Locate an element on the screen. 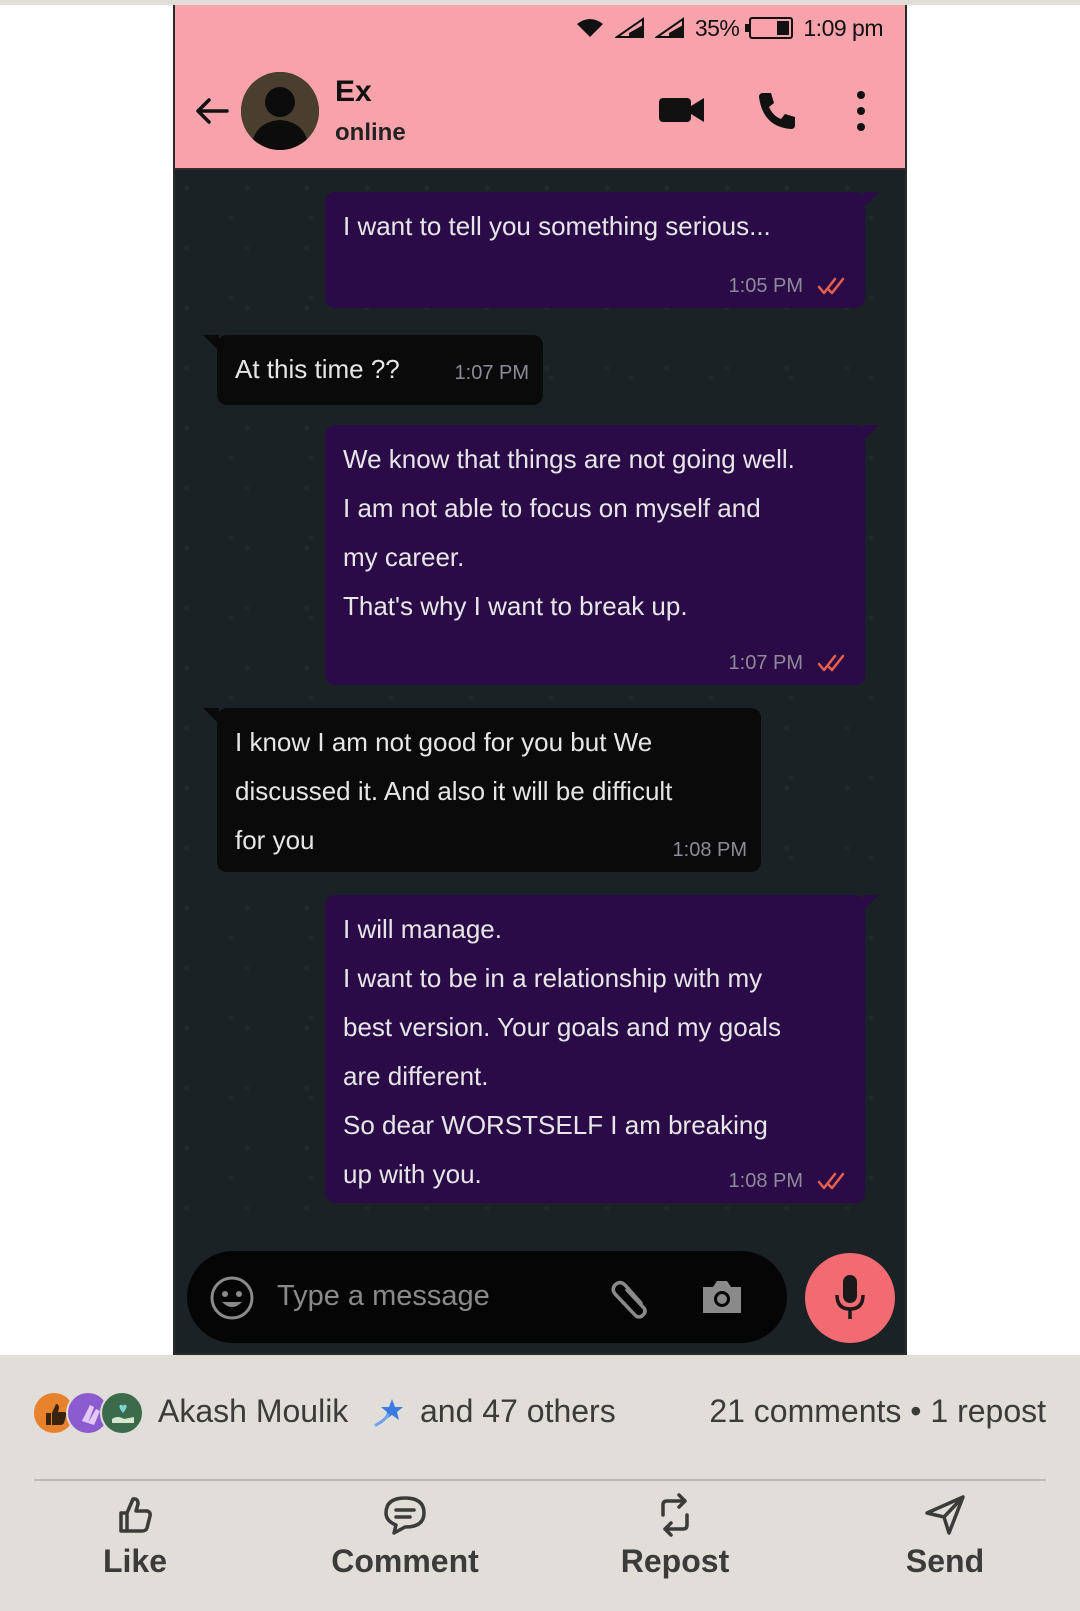 This screenshot has width=1080, height=1611. message-text: I want to be in a relationship with my is located at coordinates (553, 978).